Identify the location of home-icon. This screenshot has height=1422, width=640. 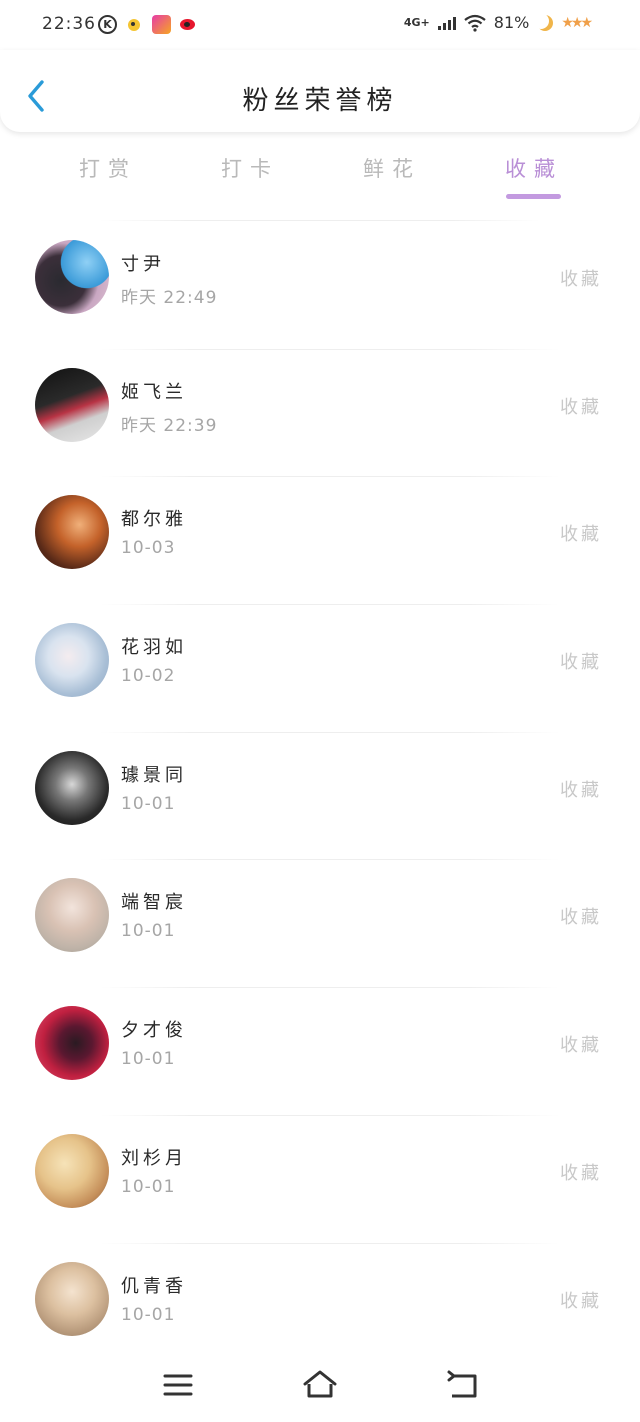
(320, 1384).